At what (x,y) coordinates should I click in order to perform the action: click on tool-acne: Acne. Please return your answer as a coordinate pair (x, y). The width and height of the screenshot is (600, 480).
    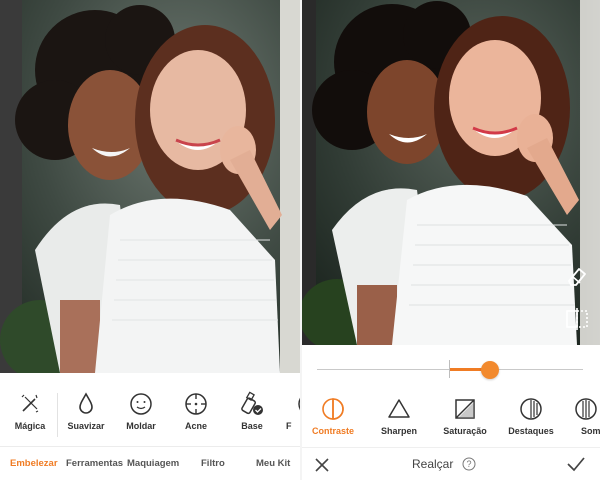
    Looking at the image, I should click on (196, 415).